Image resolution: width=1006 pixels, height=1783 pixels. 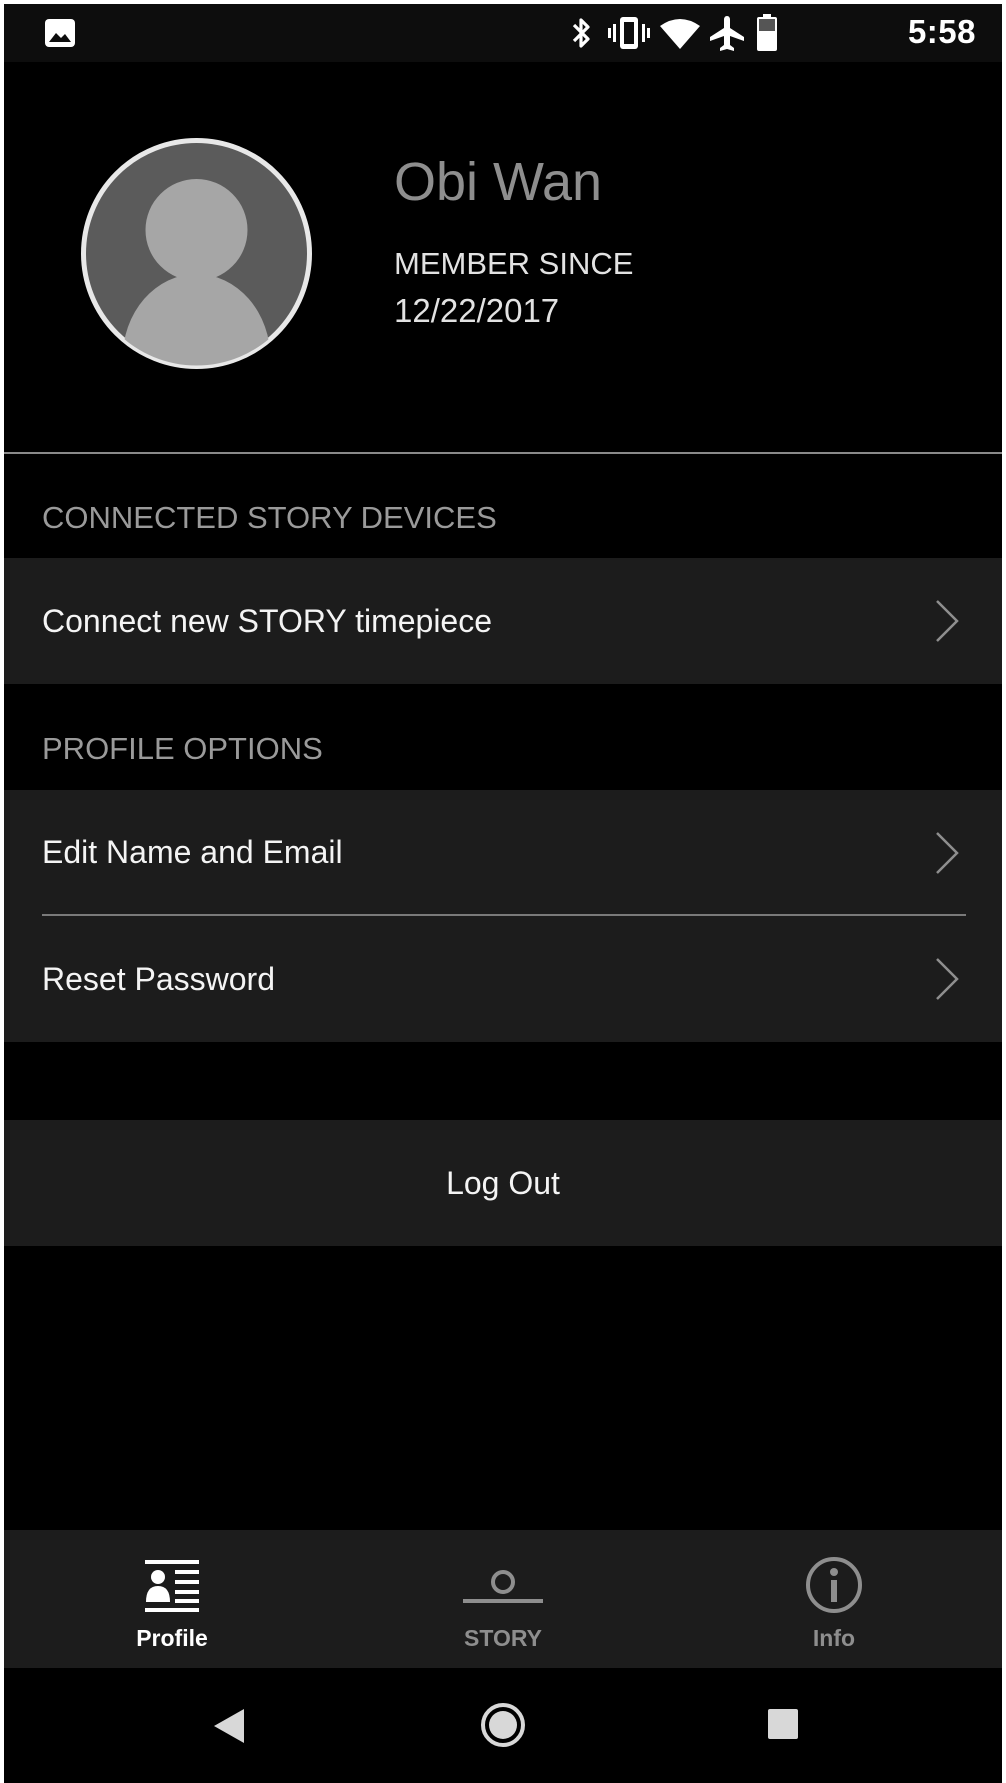 I want to click on recents-icon, so click(x=783, y=1724).